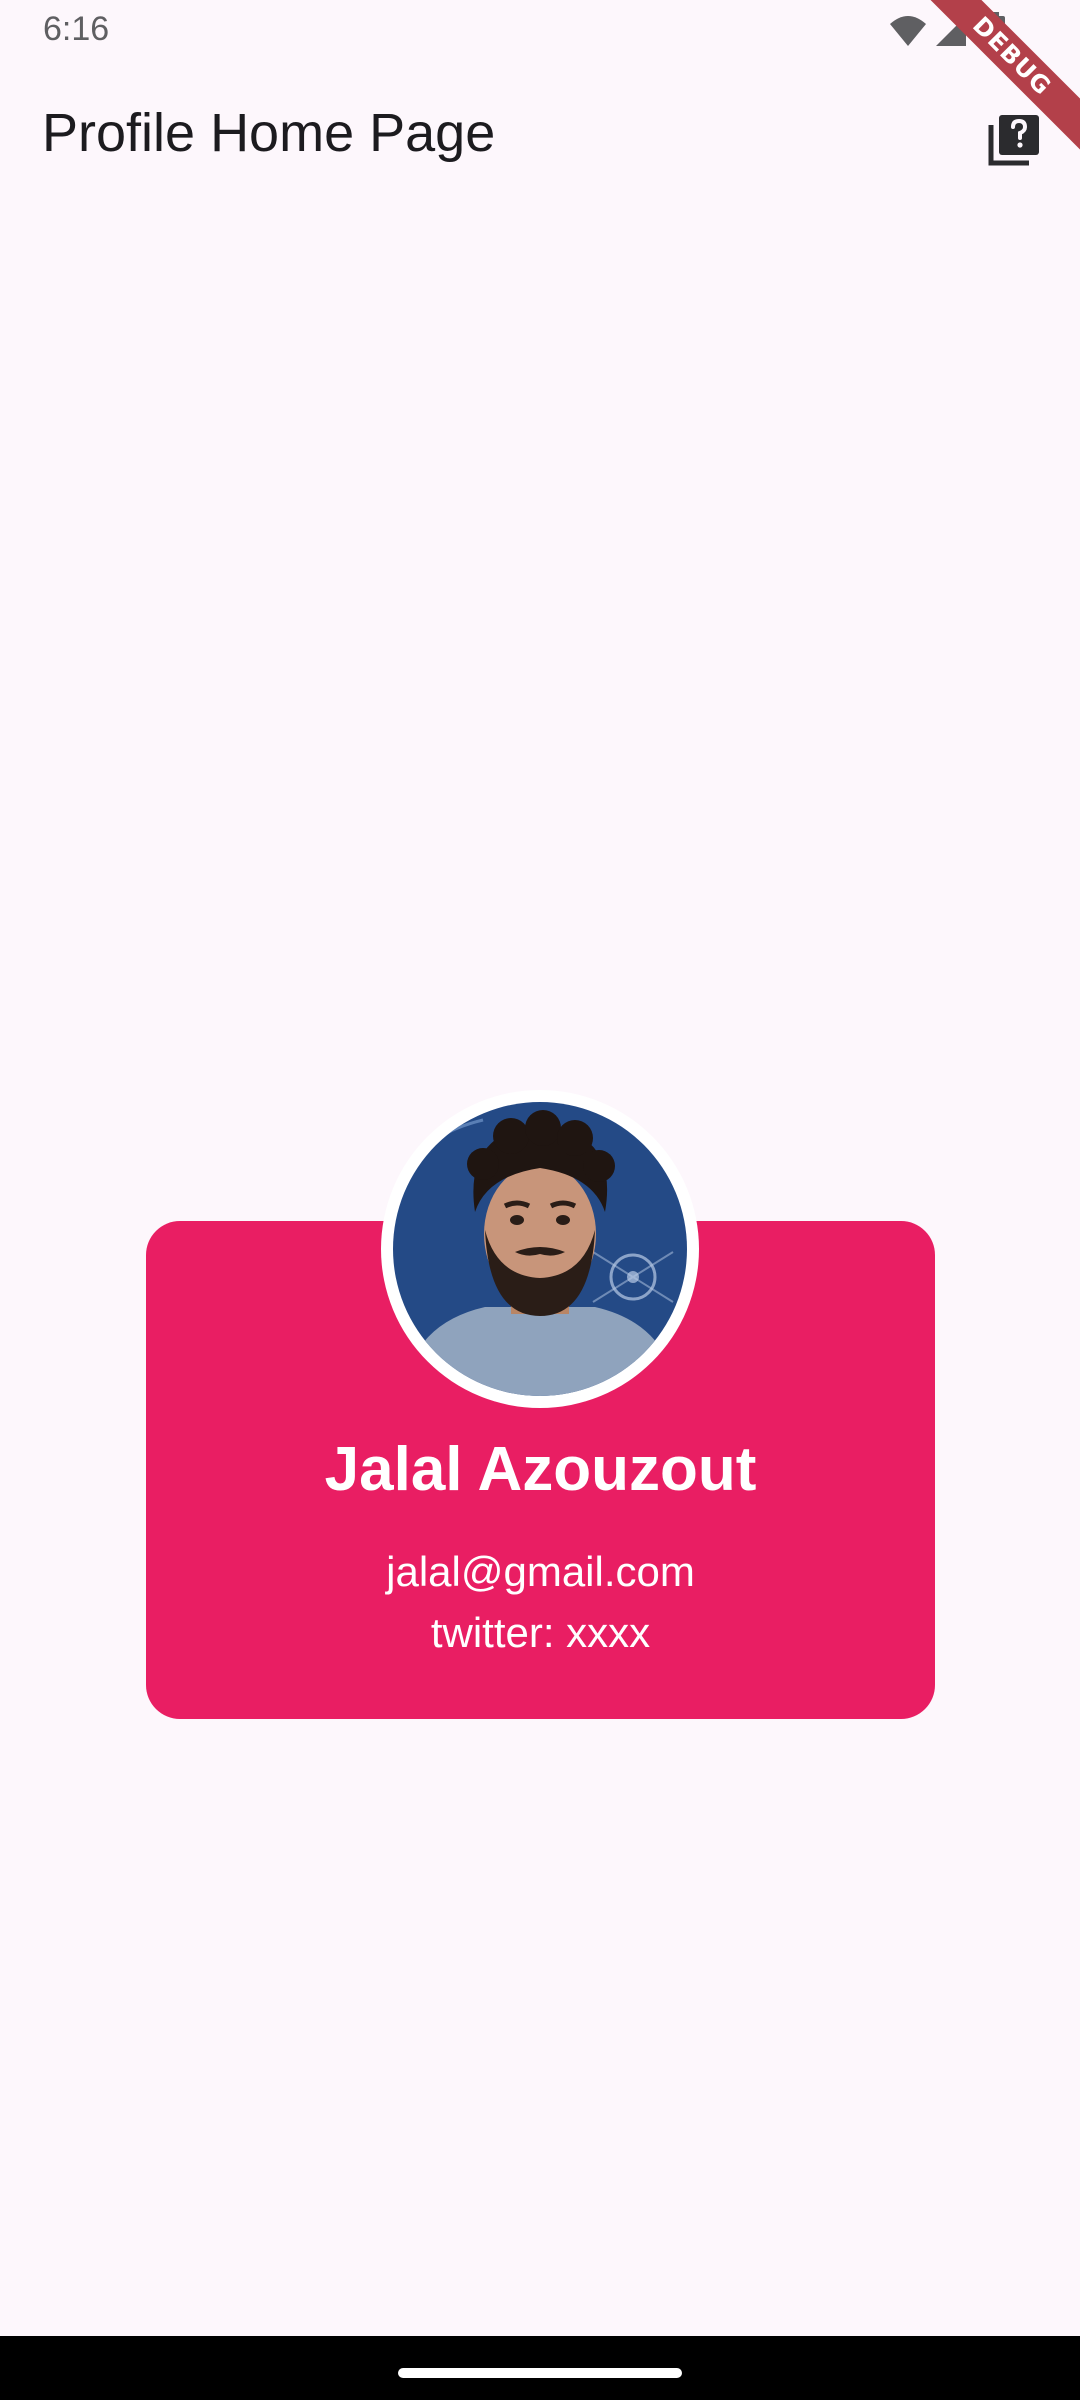 This screenshot has width=1080, height=2400. Describe the element at coordinates (540, 1571) in the screenshot. I see `profile-email: jalal@gmail.com` at that location.